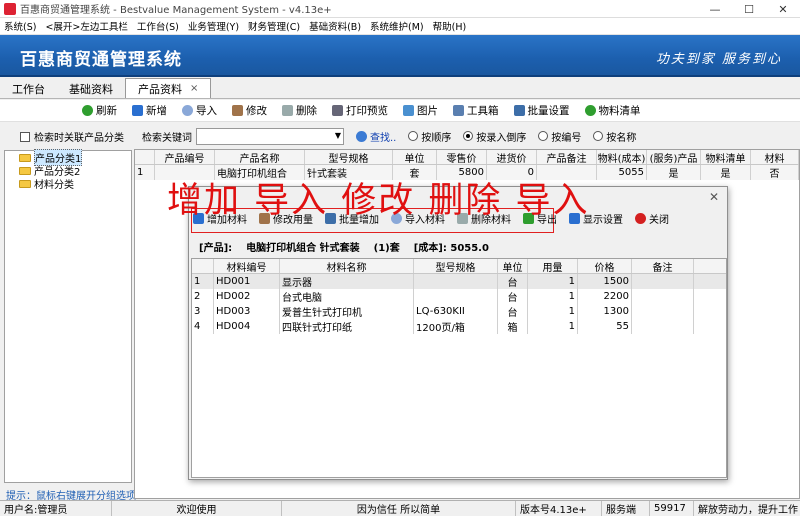 This screenshot has width=800, height=516. What do you see at coordinates (287, 110) in the screenshot?
I see `trash-icon` at bounding box center [287, 110].